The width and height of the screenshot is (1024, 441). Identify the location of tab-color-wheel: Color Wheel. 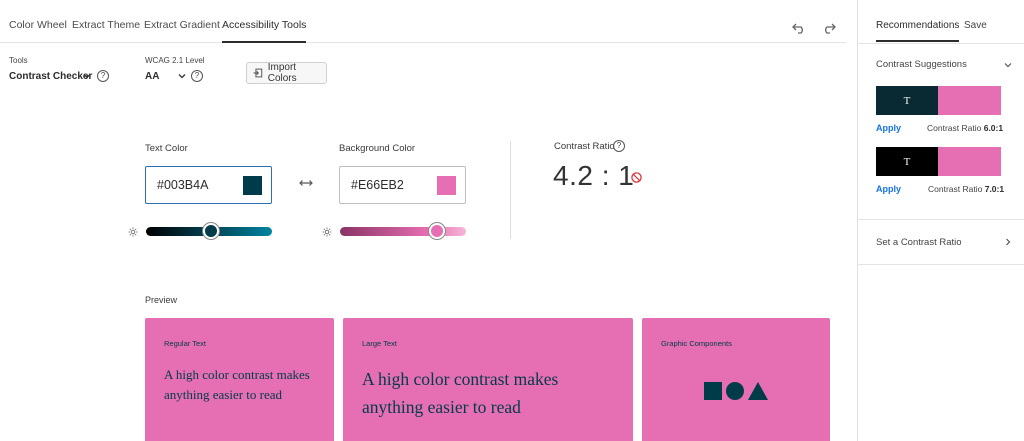
(38, 25).